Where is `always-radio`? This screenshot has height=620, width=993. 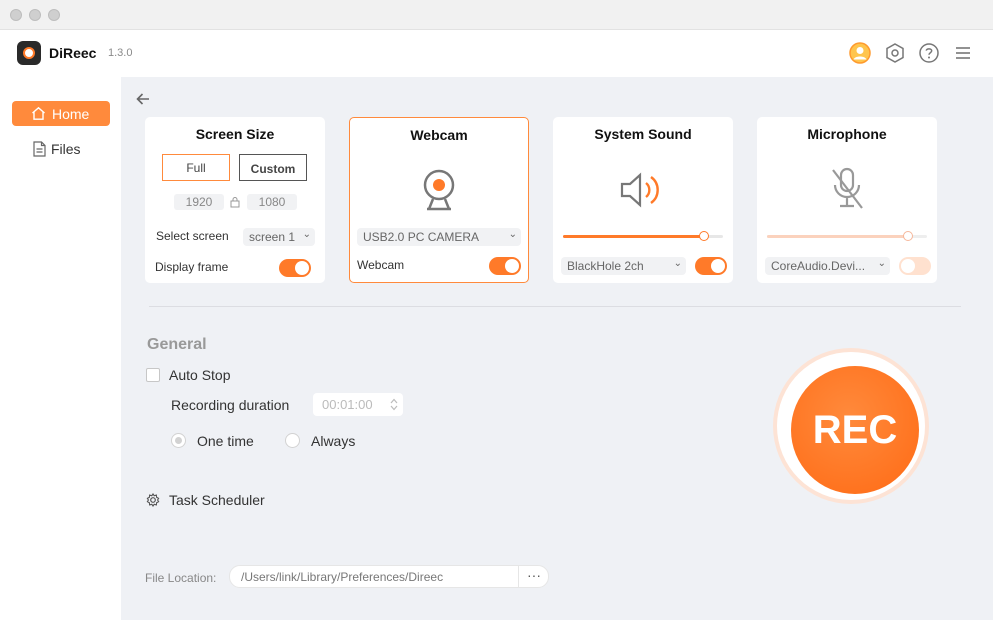 always-radio is located at coordinates (292, 440).